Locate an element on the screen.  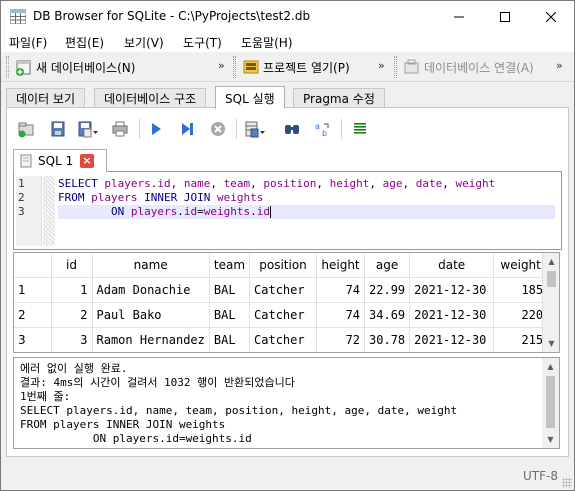
maximize-button is located at coordinates (505, 16).